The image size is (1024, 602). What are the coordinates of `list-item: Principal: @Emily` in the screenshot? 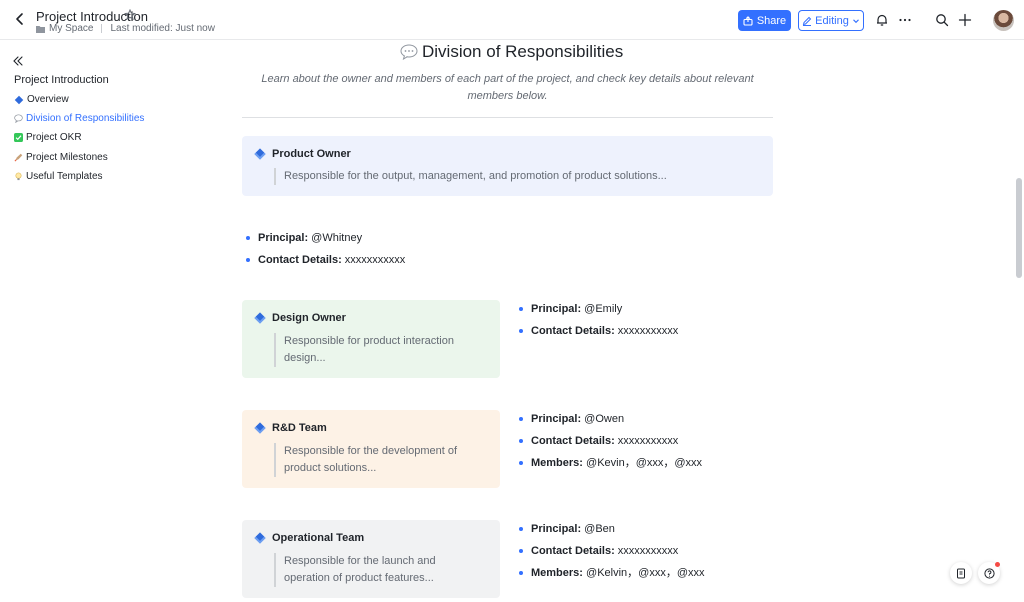 It's located at (597, 309).